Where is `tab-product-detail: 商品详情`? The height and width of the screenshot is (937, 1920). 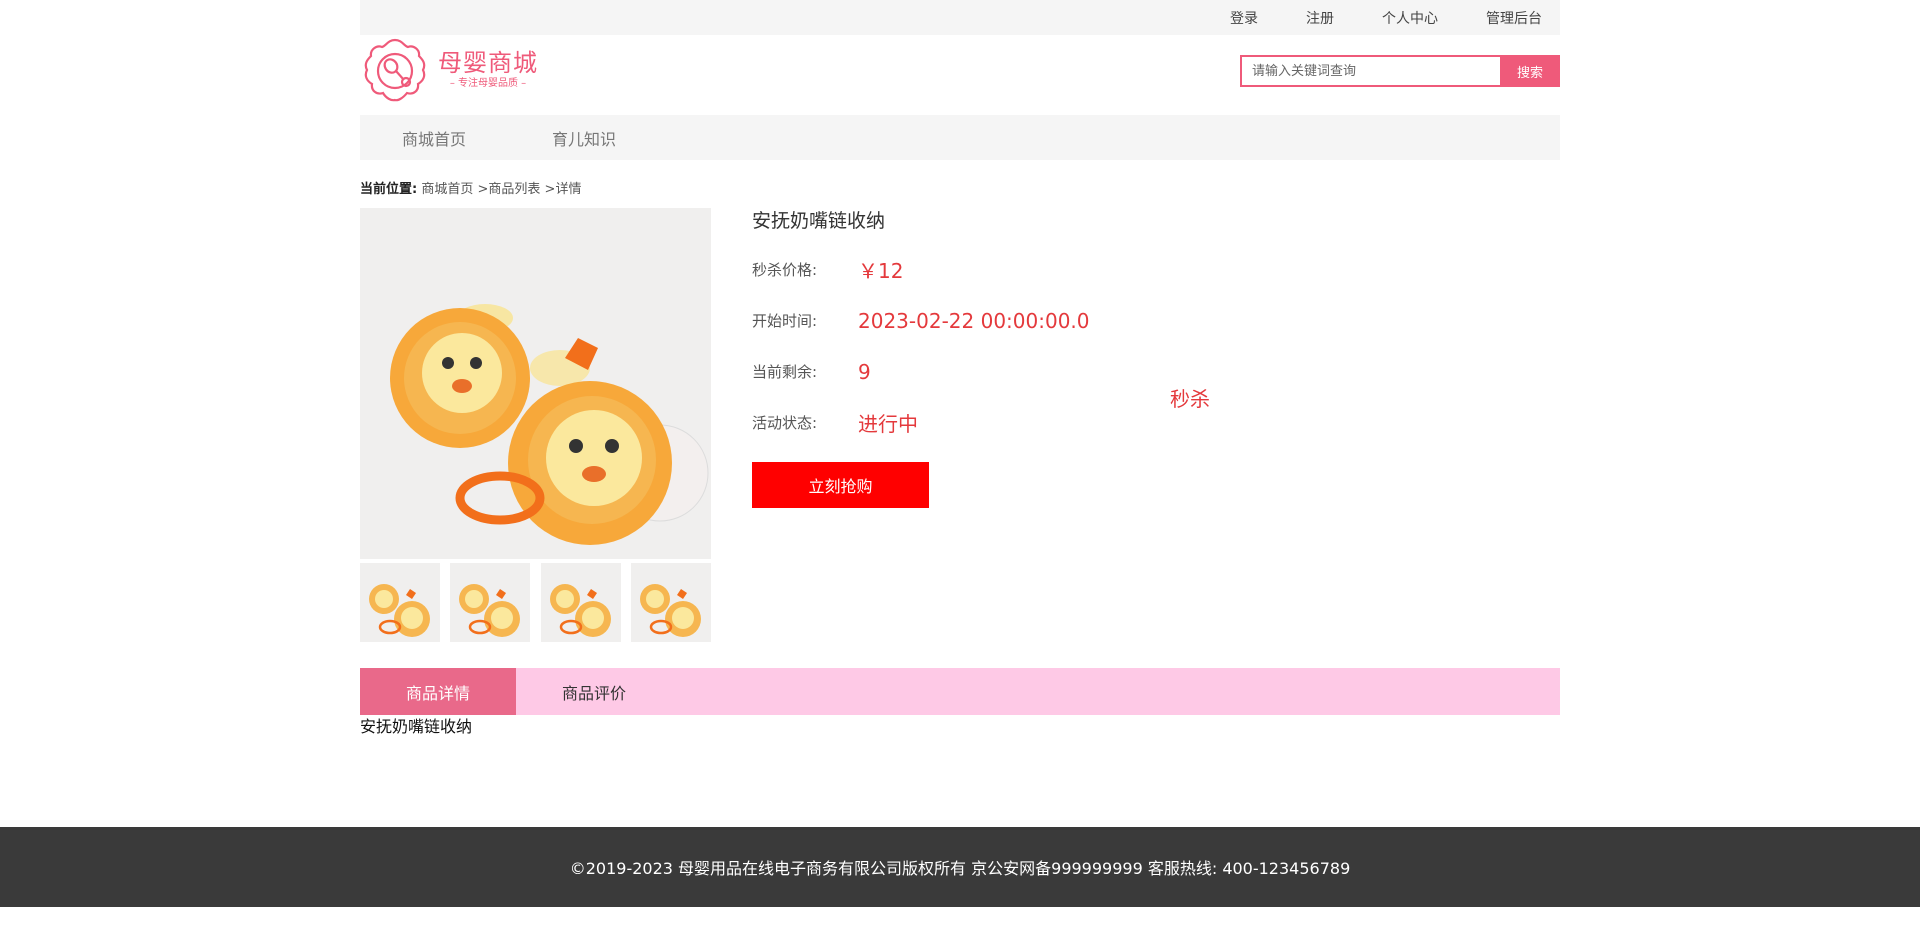
tab-product-detail: 商品详情 is located at coordinates (438, 691).